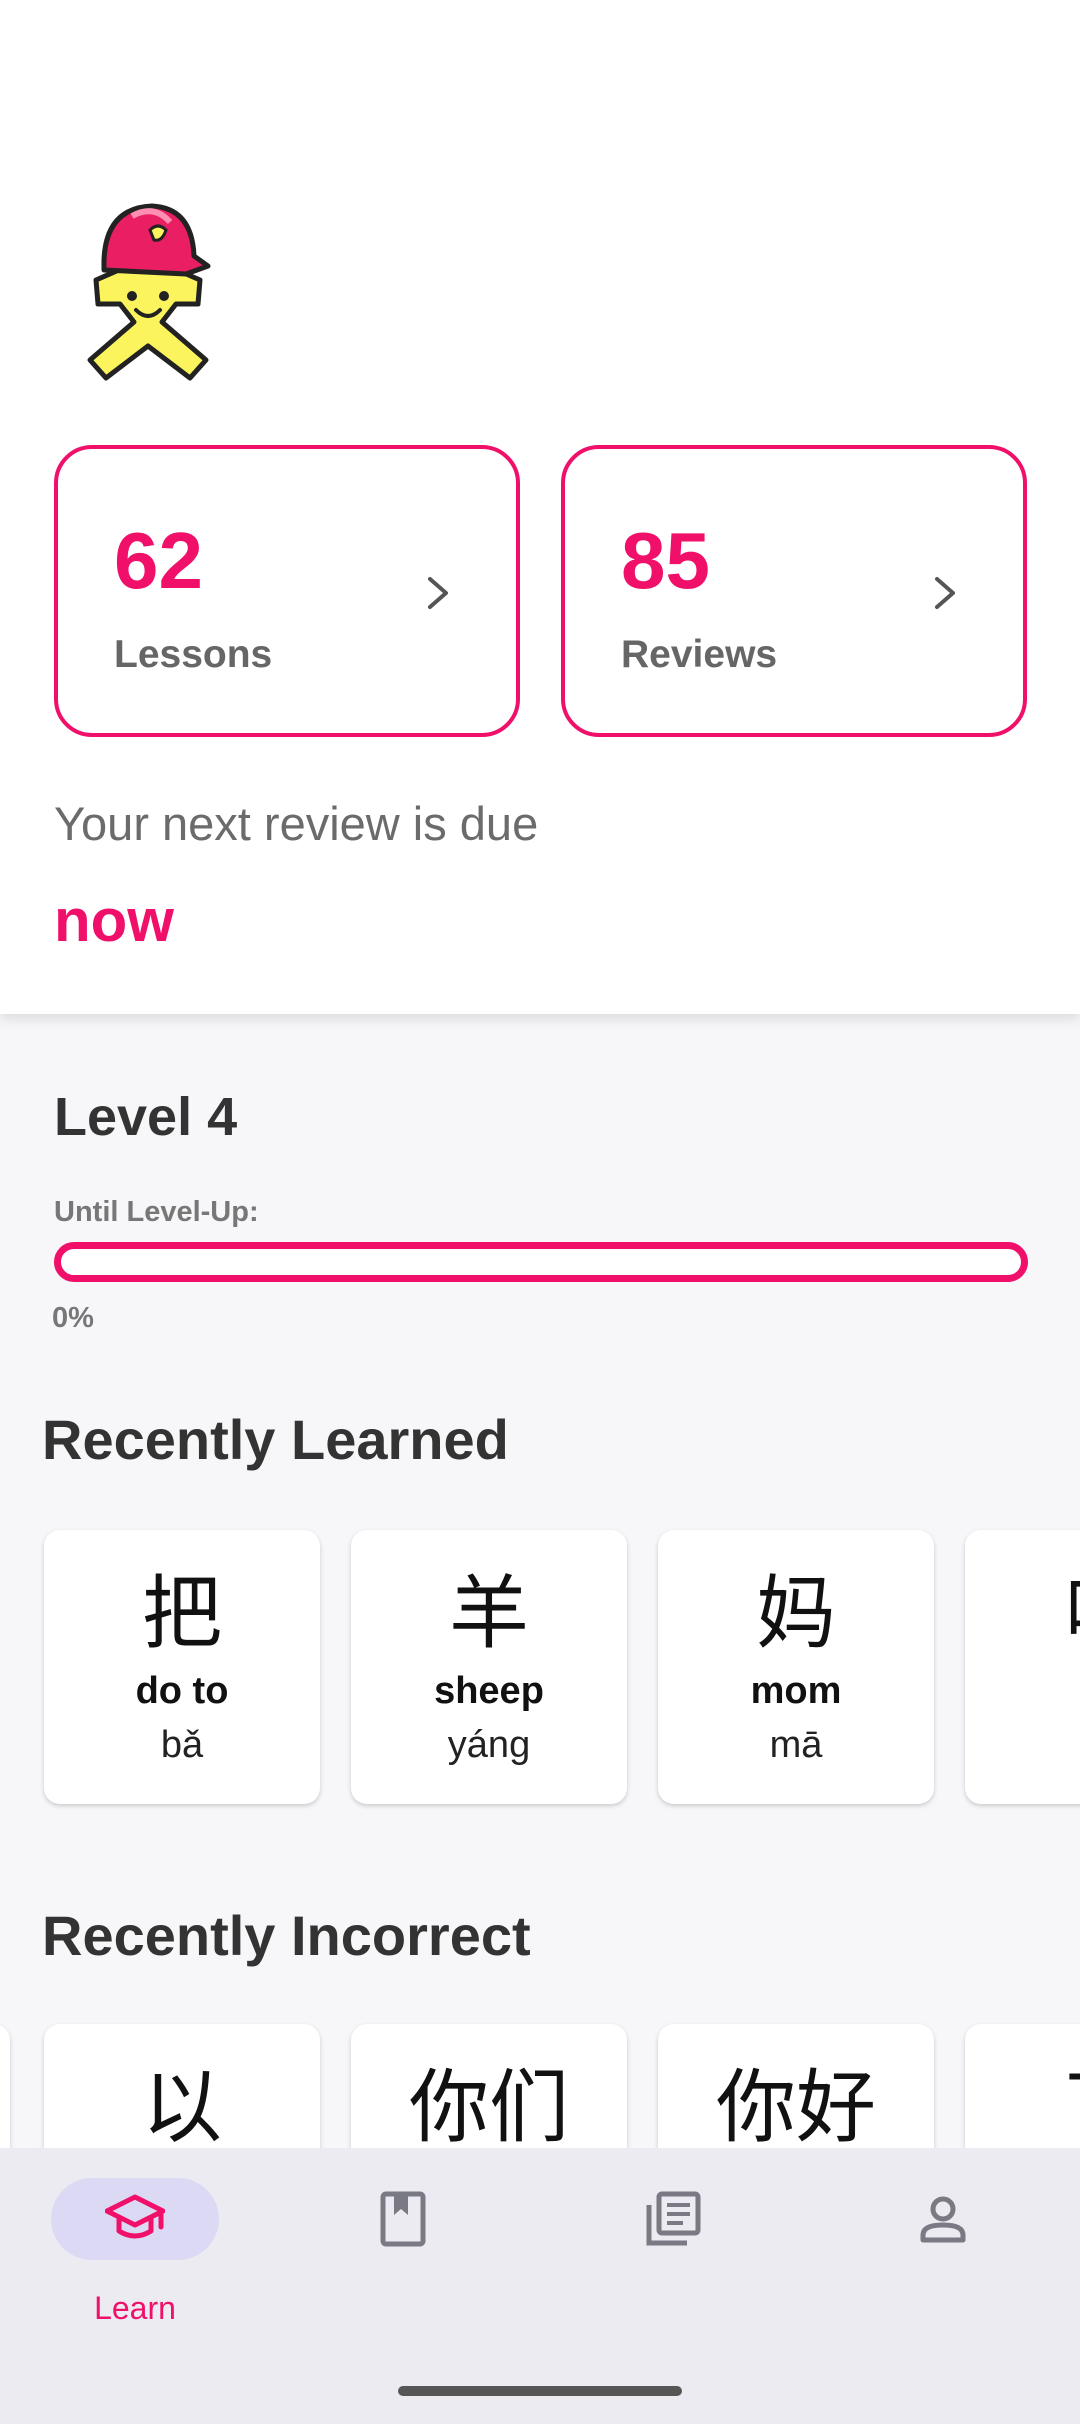 The width and height of the screenshot is (1080, 2424). What do you see at coordinates (156, 1212) in the screenshot?
I see `until-level-up-label: Until Level-Up:` at bounding box center [156, 1212].